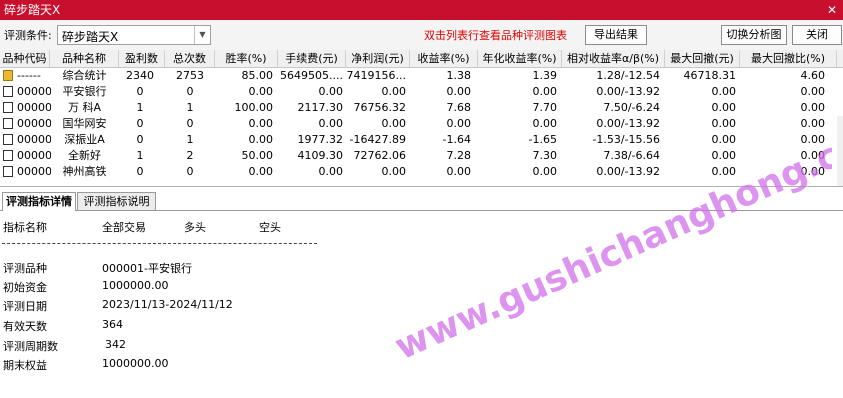  What do you see at coordinates (84, 123) in the screenshot?
I see `cell-text: 国华网安` at bounding box center [84, 123].